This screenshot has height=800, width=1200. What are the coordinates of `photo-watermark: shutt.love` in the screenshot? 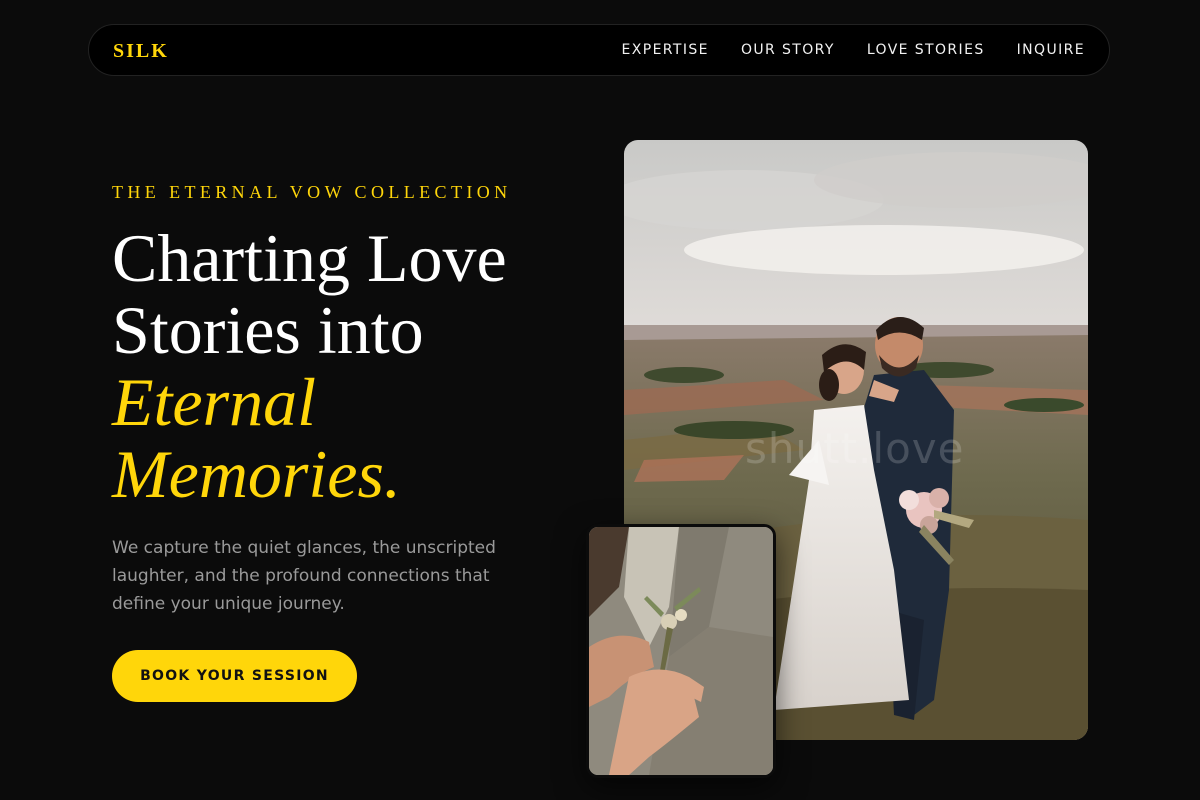 It's located at (855, 448).